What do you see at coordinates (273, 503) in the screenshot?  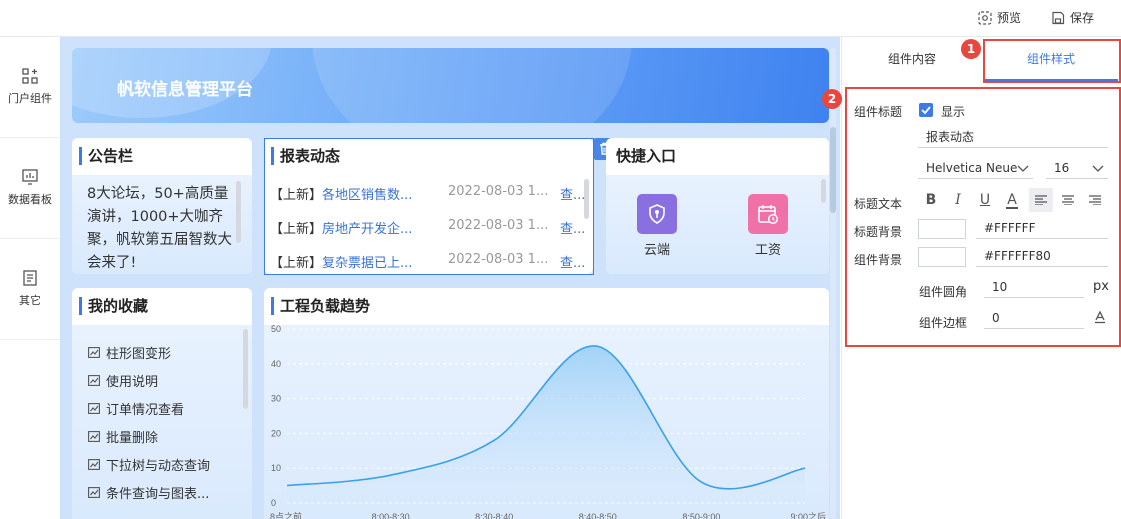 I see `y-tick-label: 0` at bounding box center [273, 503].